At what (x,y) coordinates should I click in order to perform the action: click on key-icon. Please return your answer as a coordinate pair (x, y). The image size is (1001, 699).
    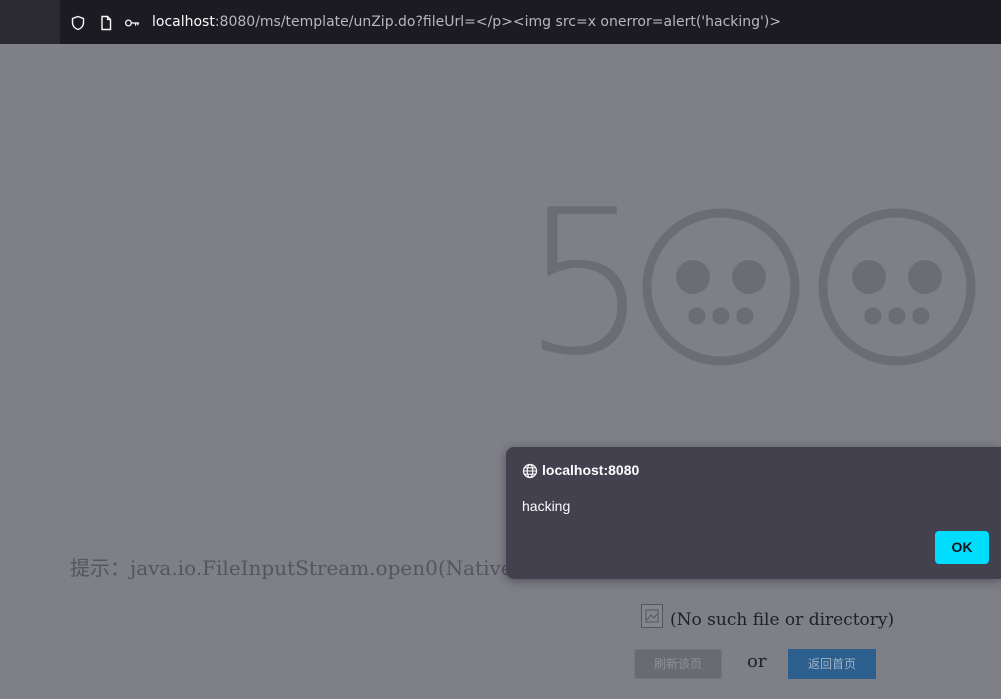
    Looking at the image, I should click on (132, 23).